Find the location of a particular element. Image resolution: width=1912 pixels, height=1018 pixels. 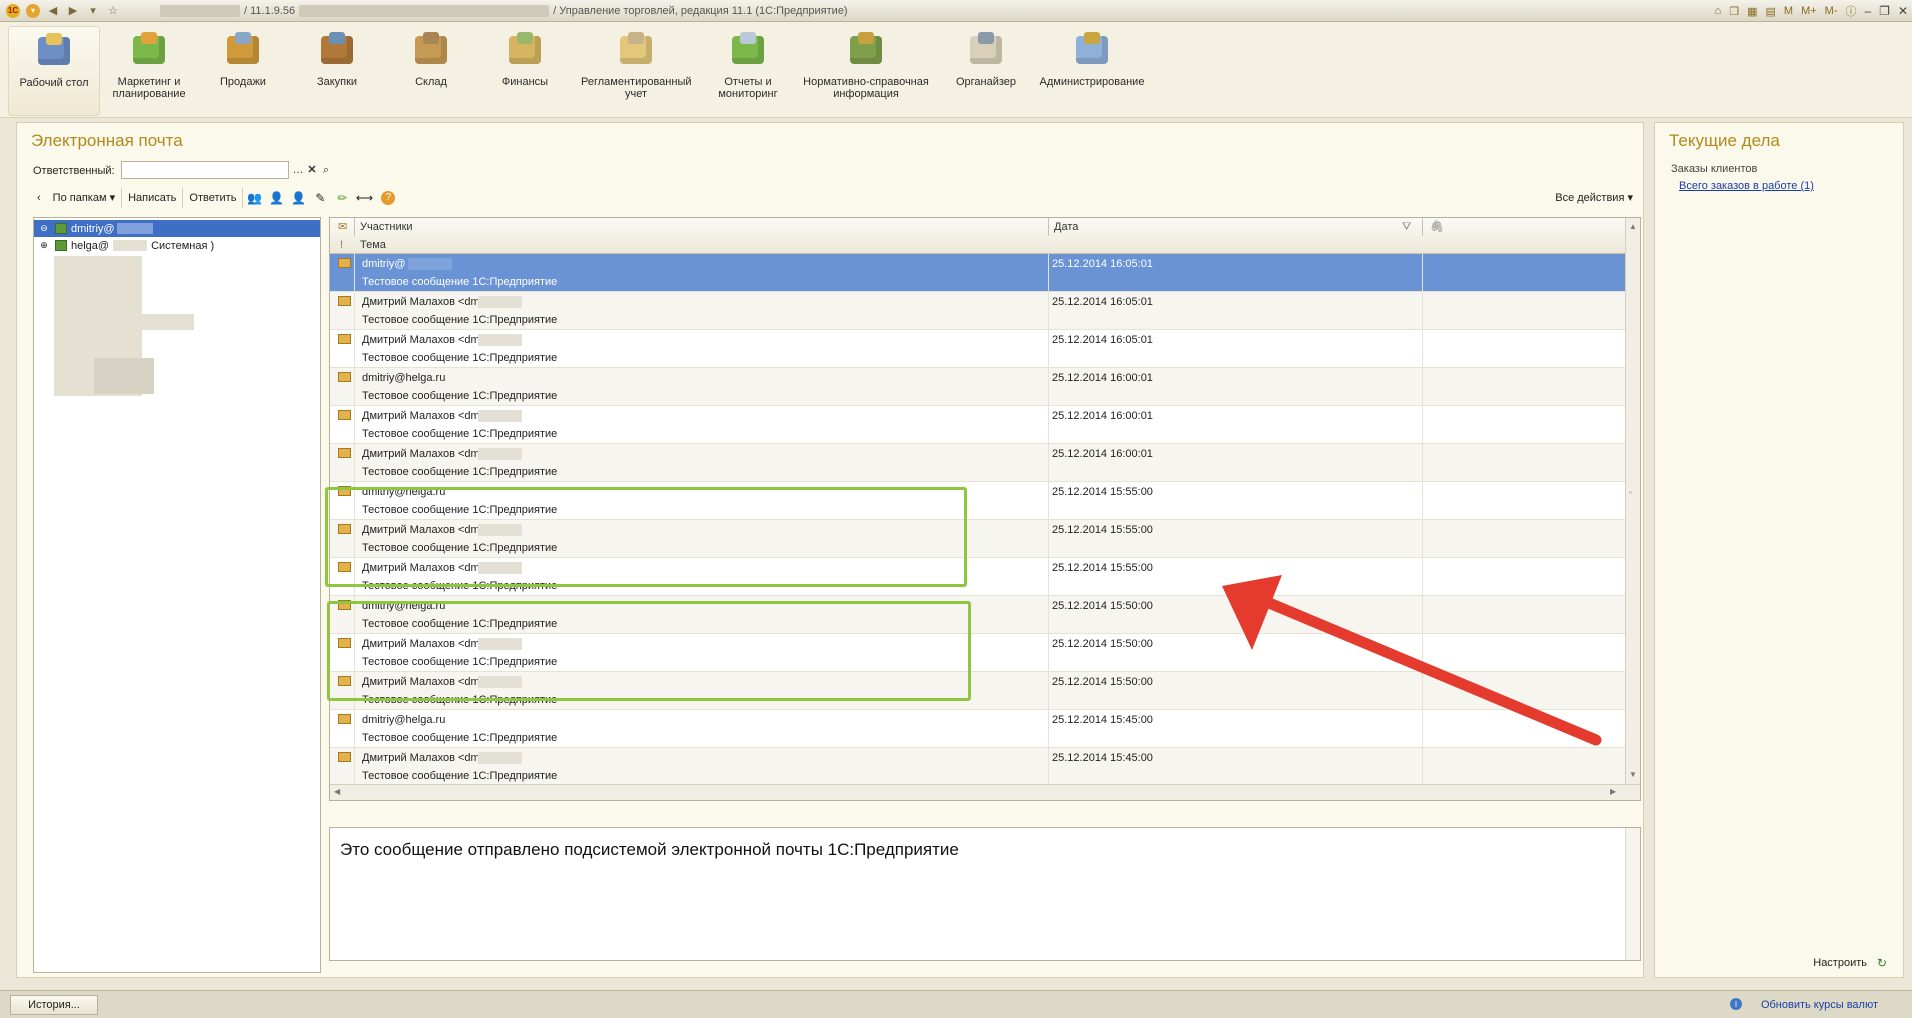

scroll-down-icon: ▼ is located at coordinates (1633, 774).